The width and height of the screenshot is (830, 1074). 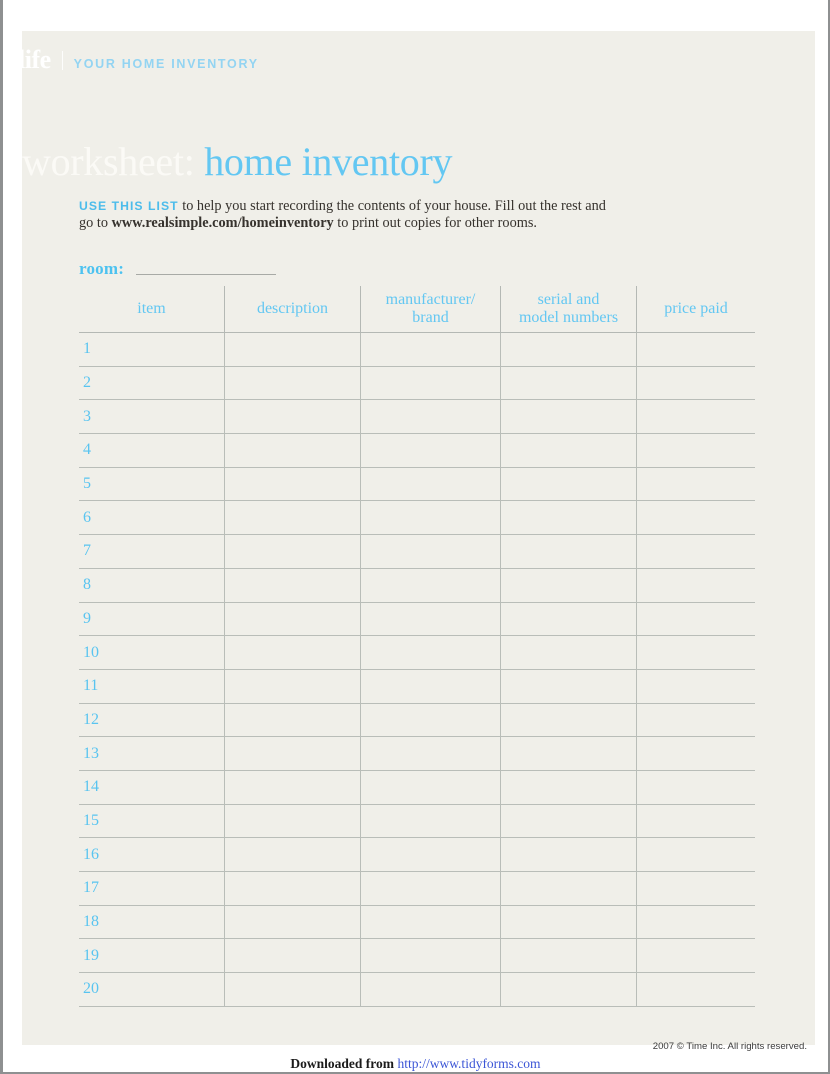 I want to click on row-number-cell: 3, so click(x=151, y=416).